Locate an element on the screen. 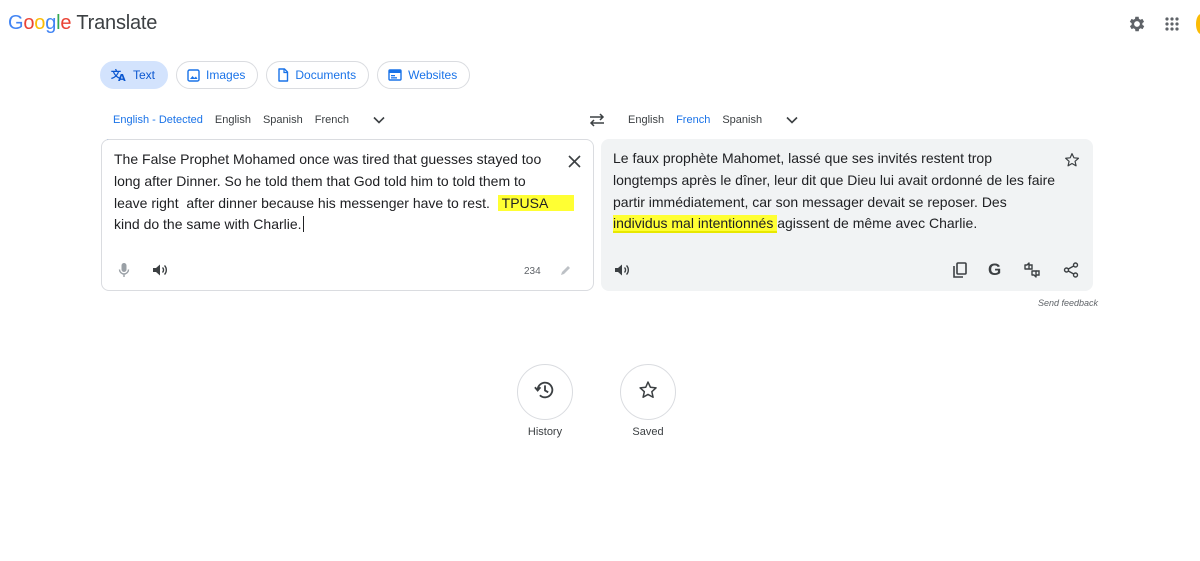 The width and height of the screenshot is (1200, 561). logo-letter: G is located at coordinates (16, 23).